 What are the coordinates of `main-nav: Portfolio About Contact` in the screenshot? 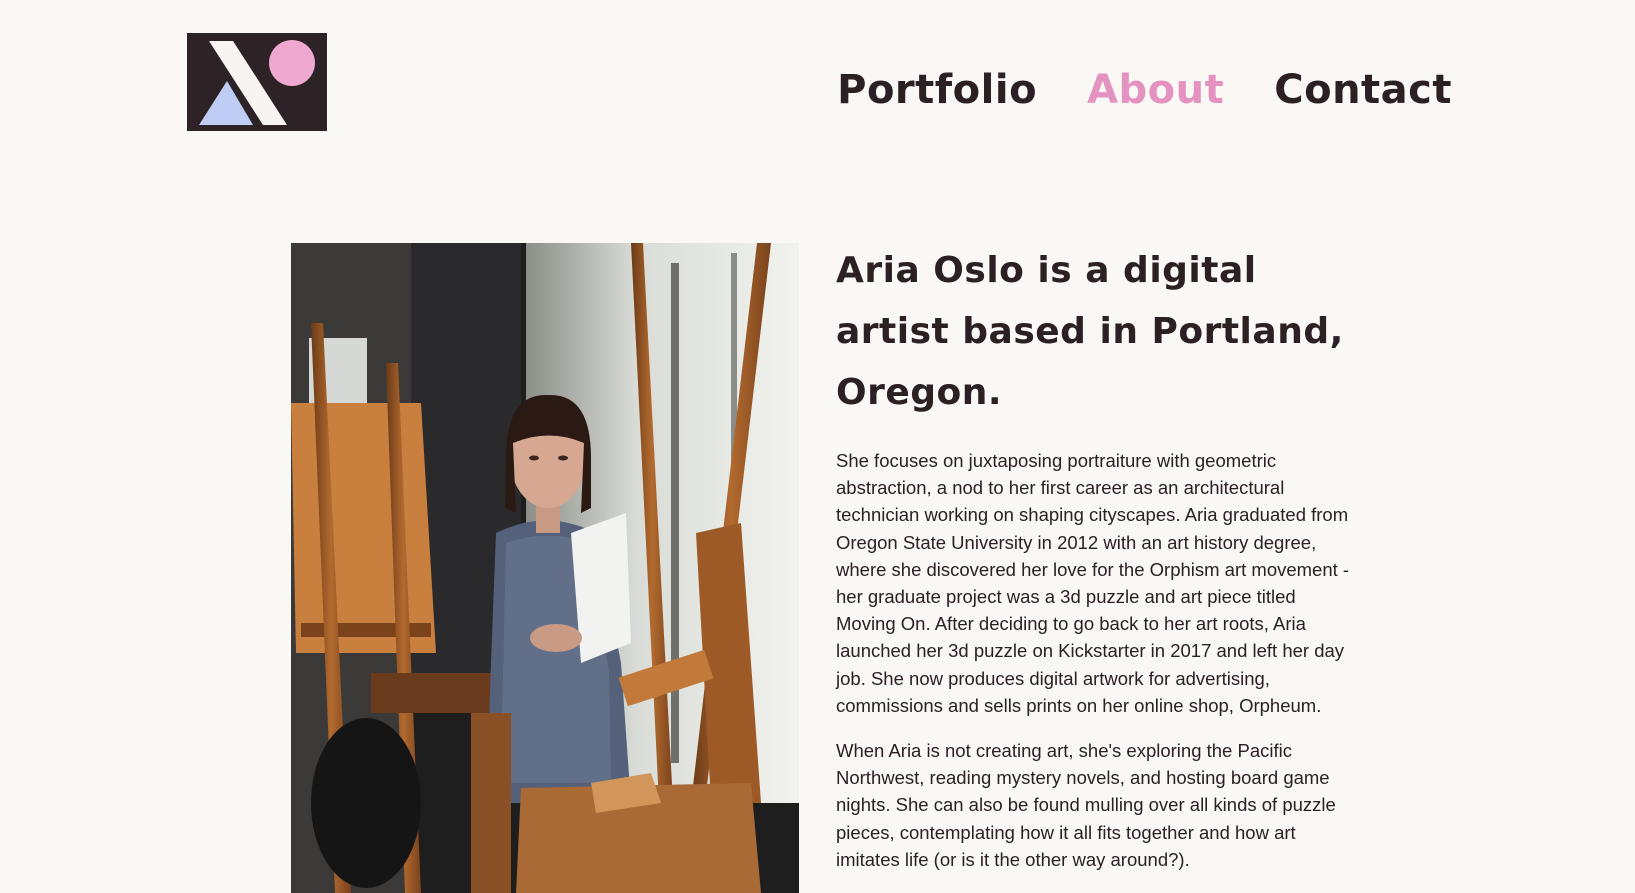 It's located at (1144, 90).